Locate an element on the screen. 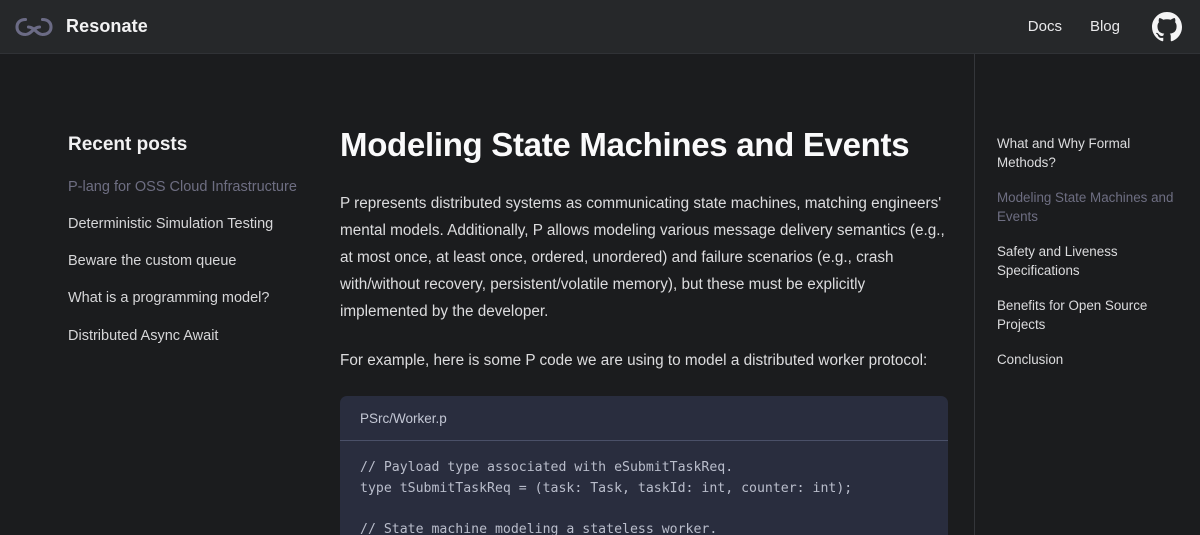 This screenshot has height=535, width=1200. nav-links: Docs Blog is located at coordinates (1105, 26).